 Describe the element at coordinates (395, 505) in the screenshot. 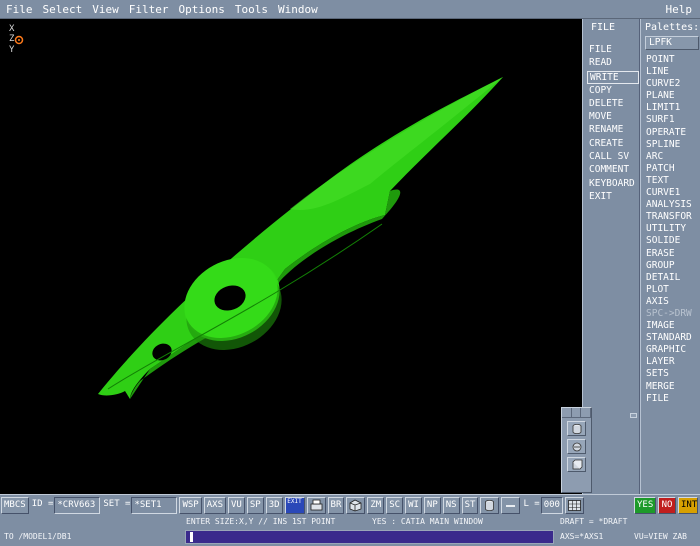

I see `sc-button: SC` at that location.